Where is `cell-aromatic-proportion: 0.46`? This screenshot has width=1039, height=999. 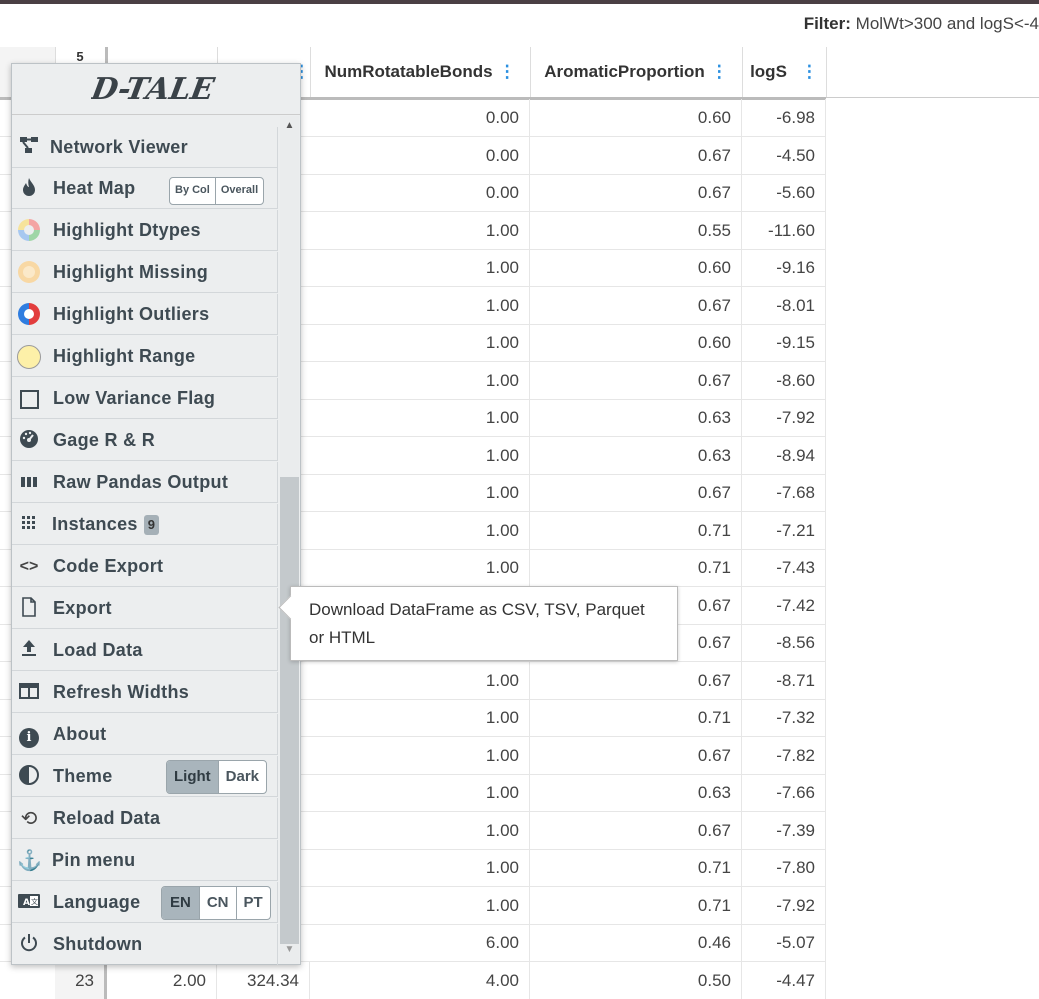 cell-aromatic-proportion: 0.46 is located at coordinates (636, 942).